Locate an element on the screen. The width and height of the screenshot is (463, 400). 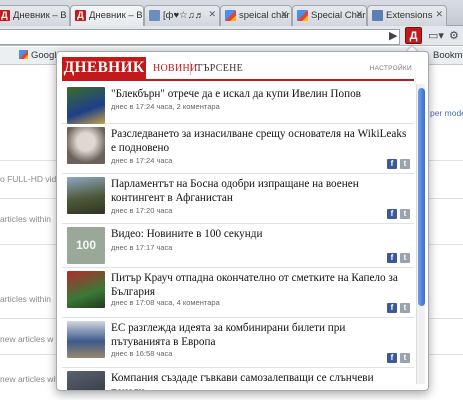
tab-0: Д Дневник – В is located at coordinates (35, 15).